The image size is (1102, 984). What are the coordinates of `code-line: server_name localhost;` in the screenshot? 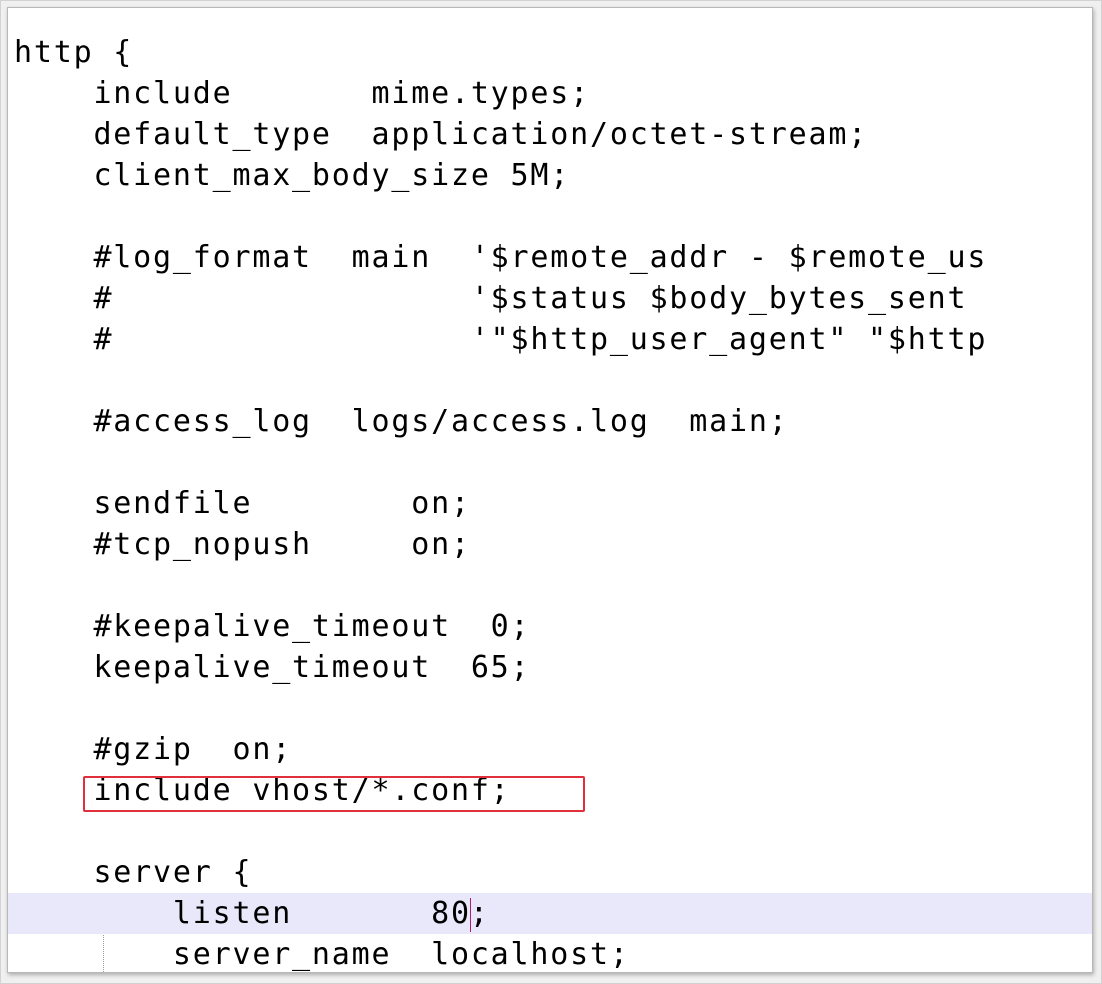 It's located at (553, 953).